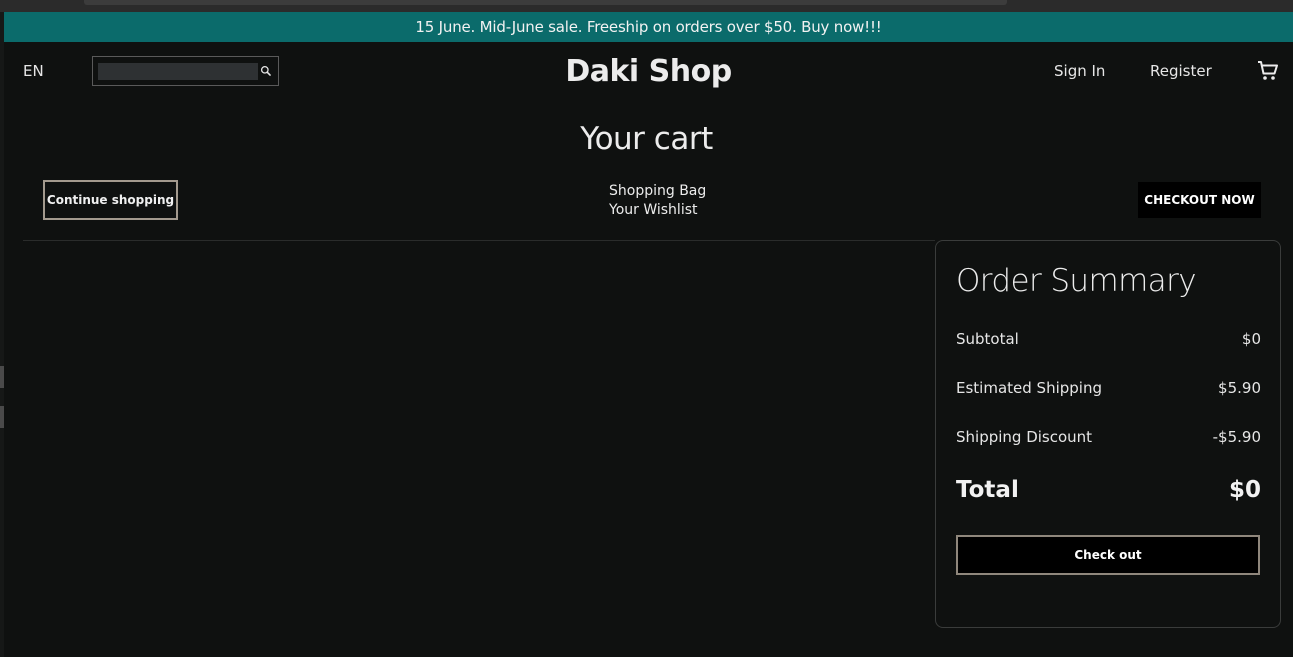 Image resolution: width=1293 pixels, height=657 pixels. I want to click on search-box, so click(185, 71).